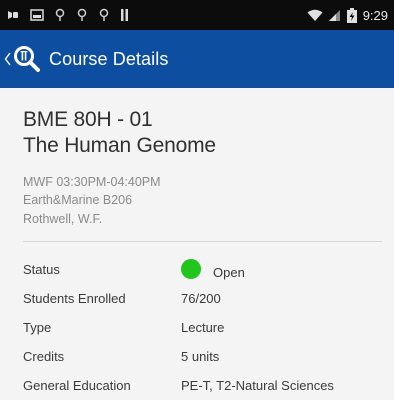 This screenshot has height=400, width=394. Describe the element at coordinates (68, 15) in the screenshot. I see `status-bar-notifications` at that location.